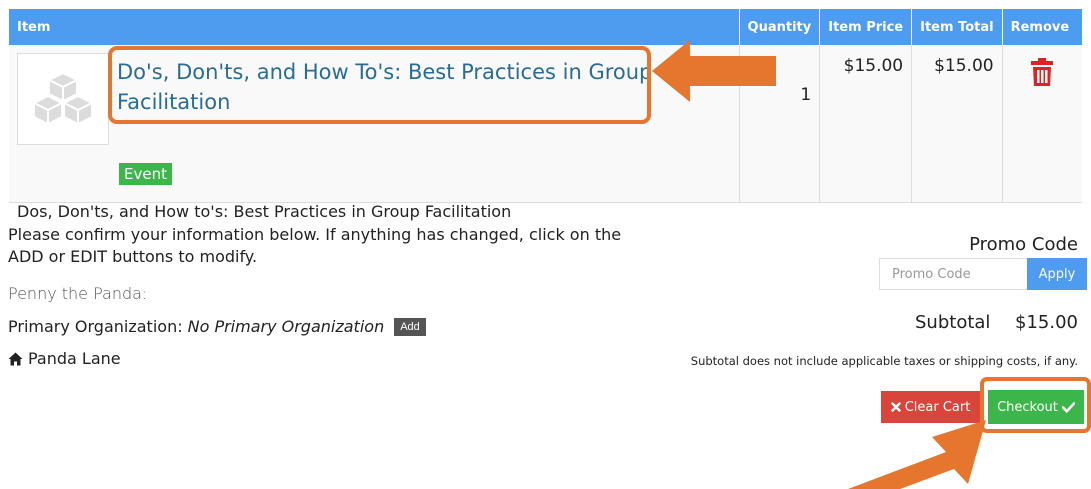 This screenshot has width=1091, height=489. What do you see at coordinates (953, 274) in the screenshot?
I see `promo-code-input` at bounding box center [953, 274].